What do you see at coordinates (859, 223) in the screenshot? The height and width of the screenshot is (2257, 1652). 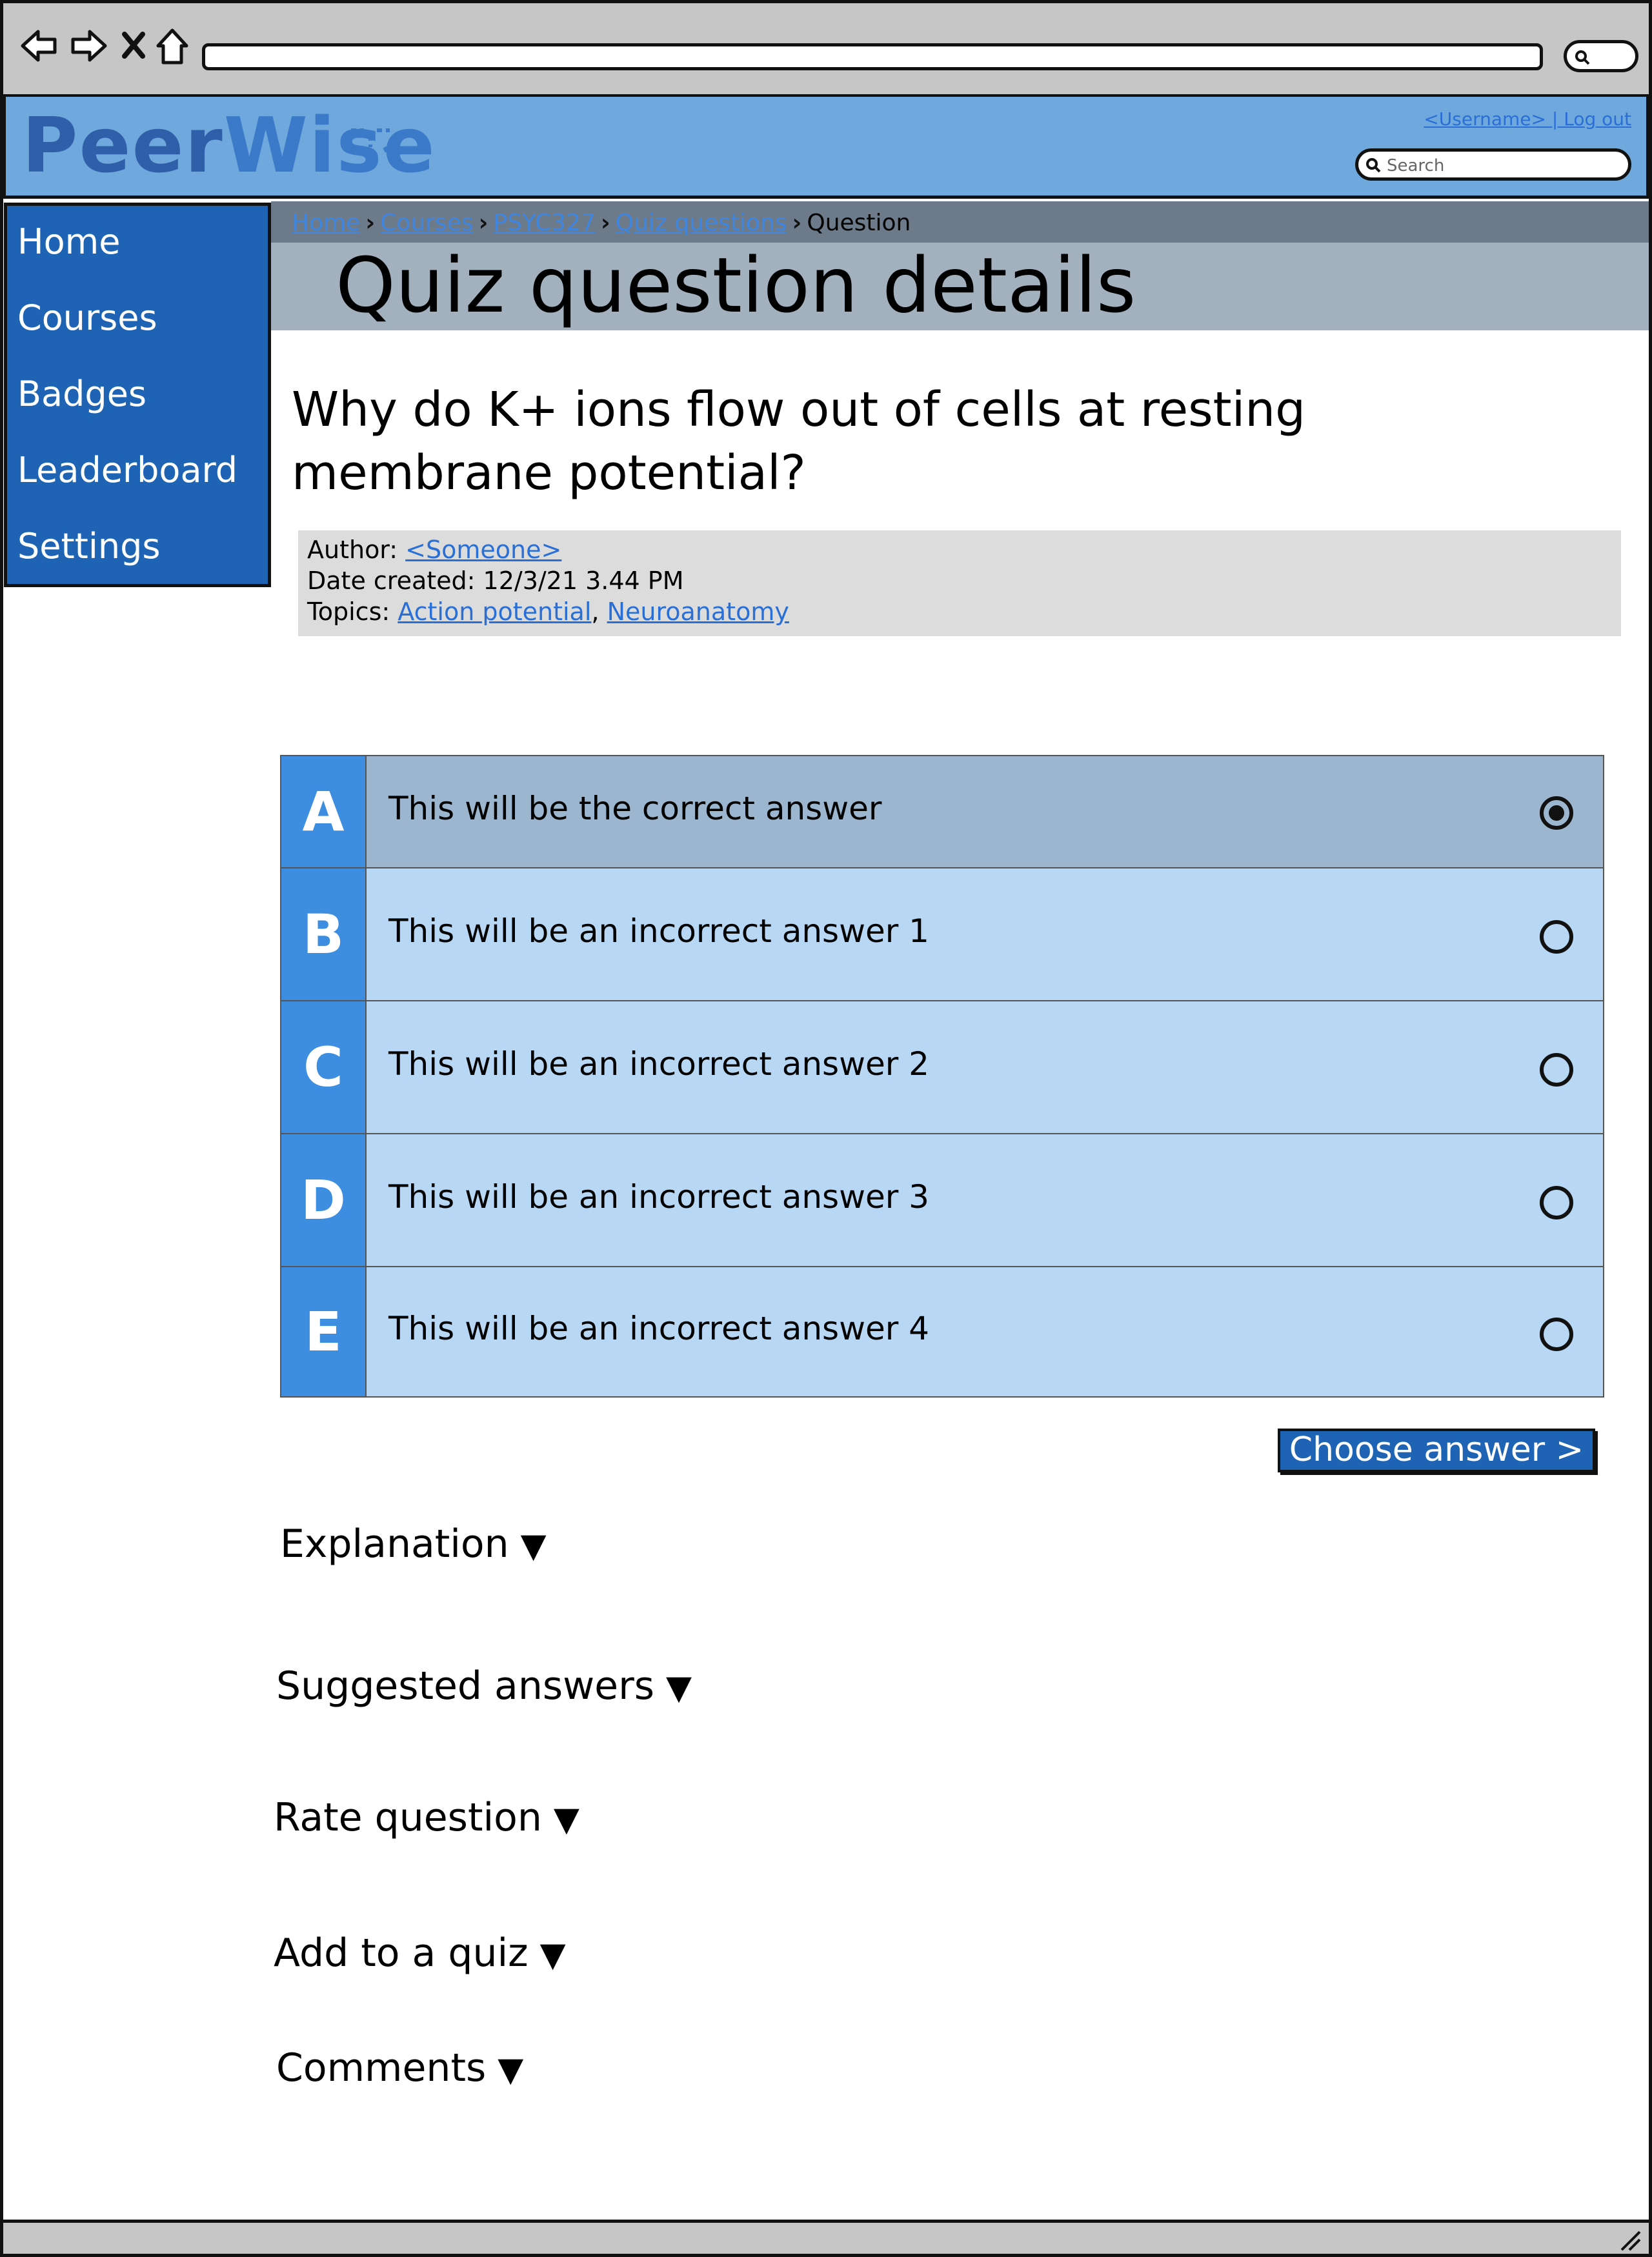 I see `breadcrumb-current: Question` at bounding box center [859, 223].